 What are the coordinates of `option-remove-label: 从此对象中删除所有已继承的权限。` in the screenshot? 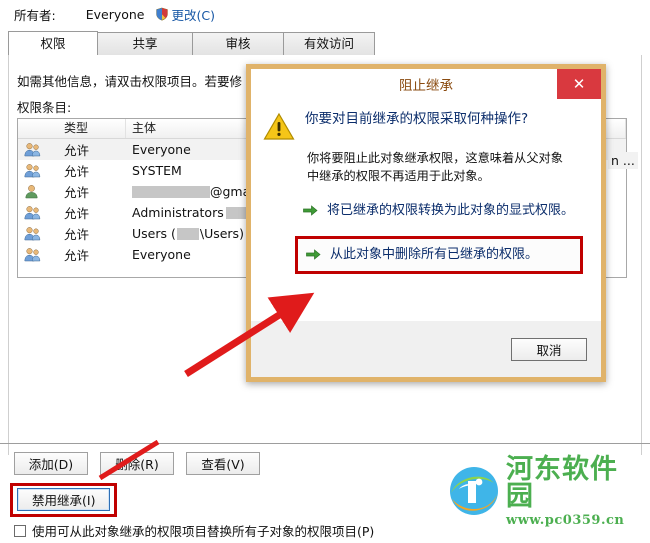 It's located at (434, 254).